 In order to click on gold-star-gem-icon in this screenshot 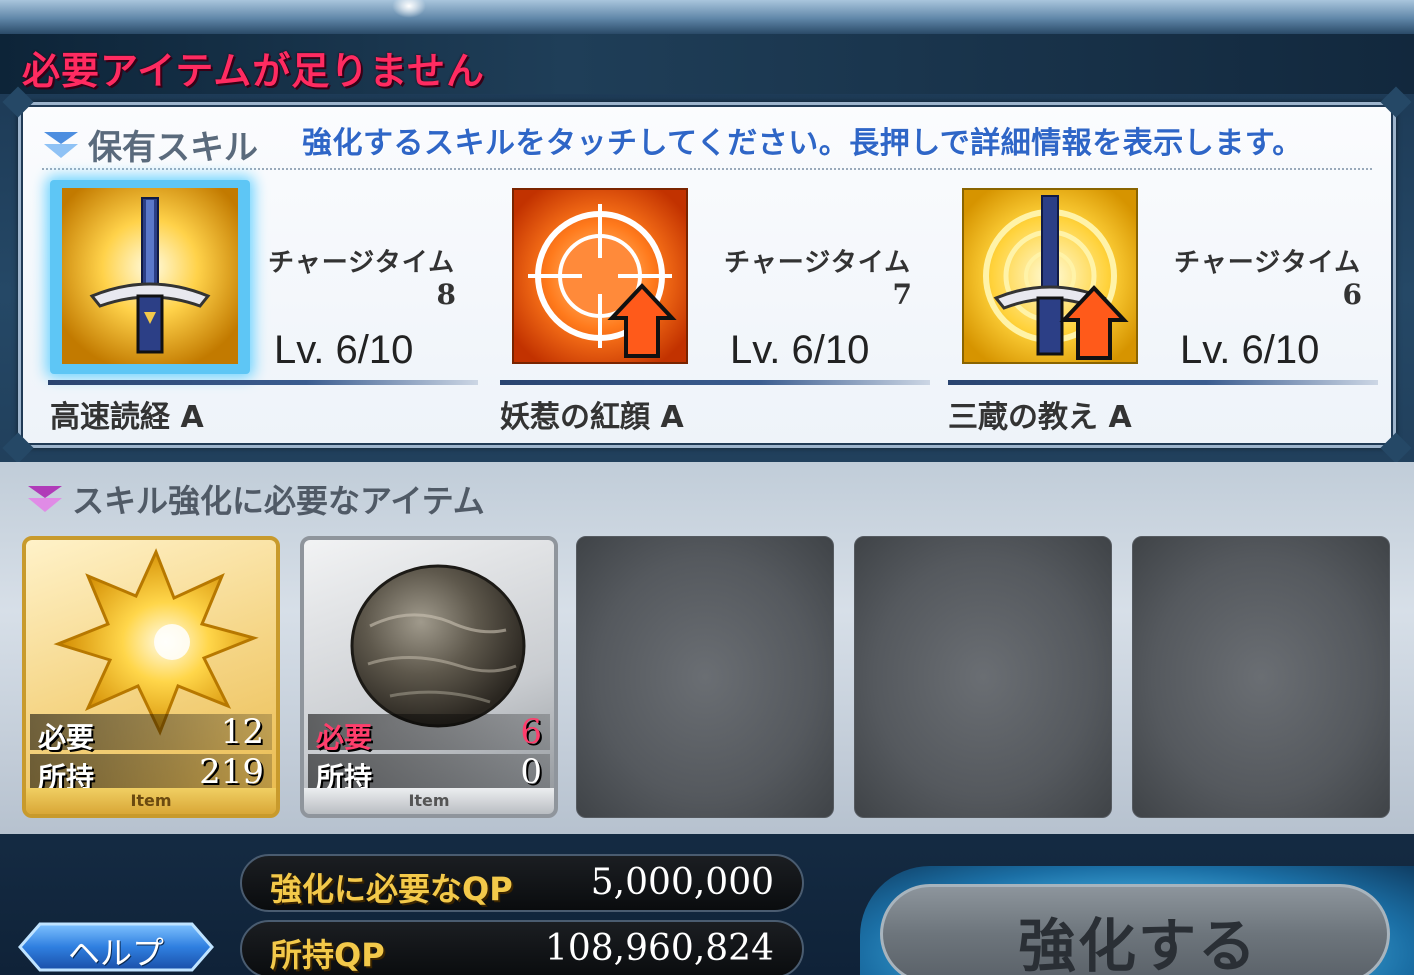, I will do `click(156, 642)`.